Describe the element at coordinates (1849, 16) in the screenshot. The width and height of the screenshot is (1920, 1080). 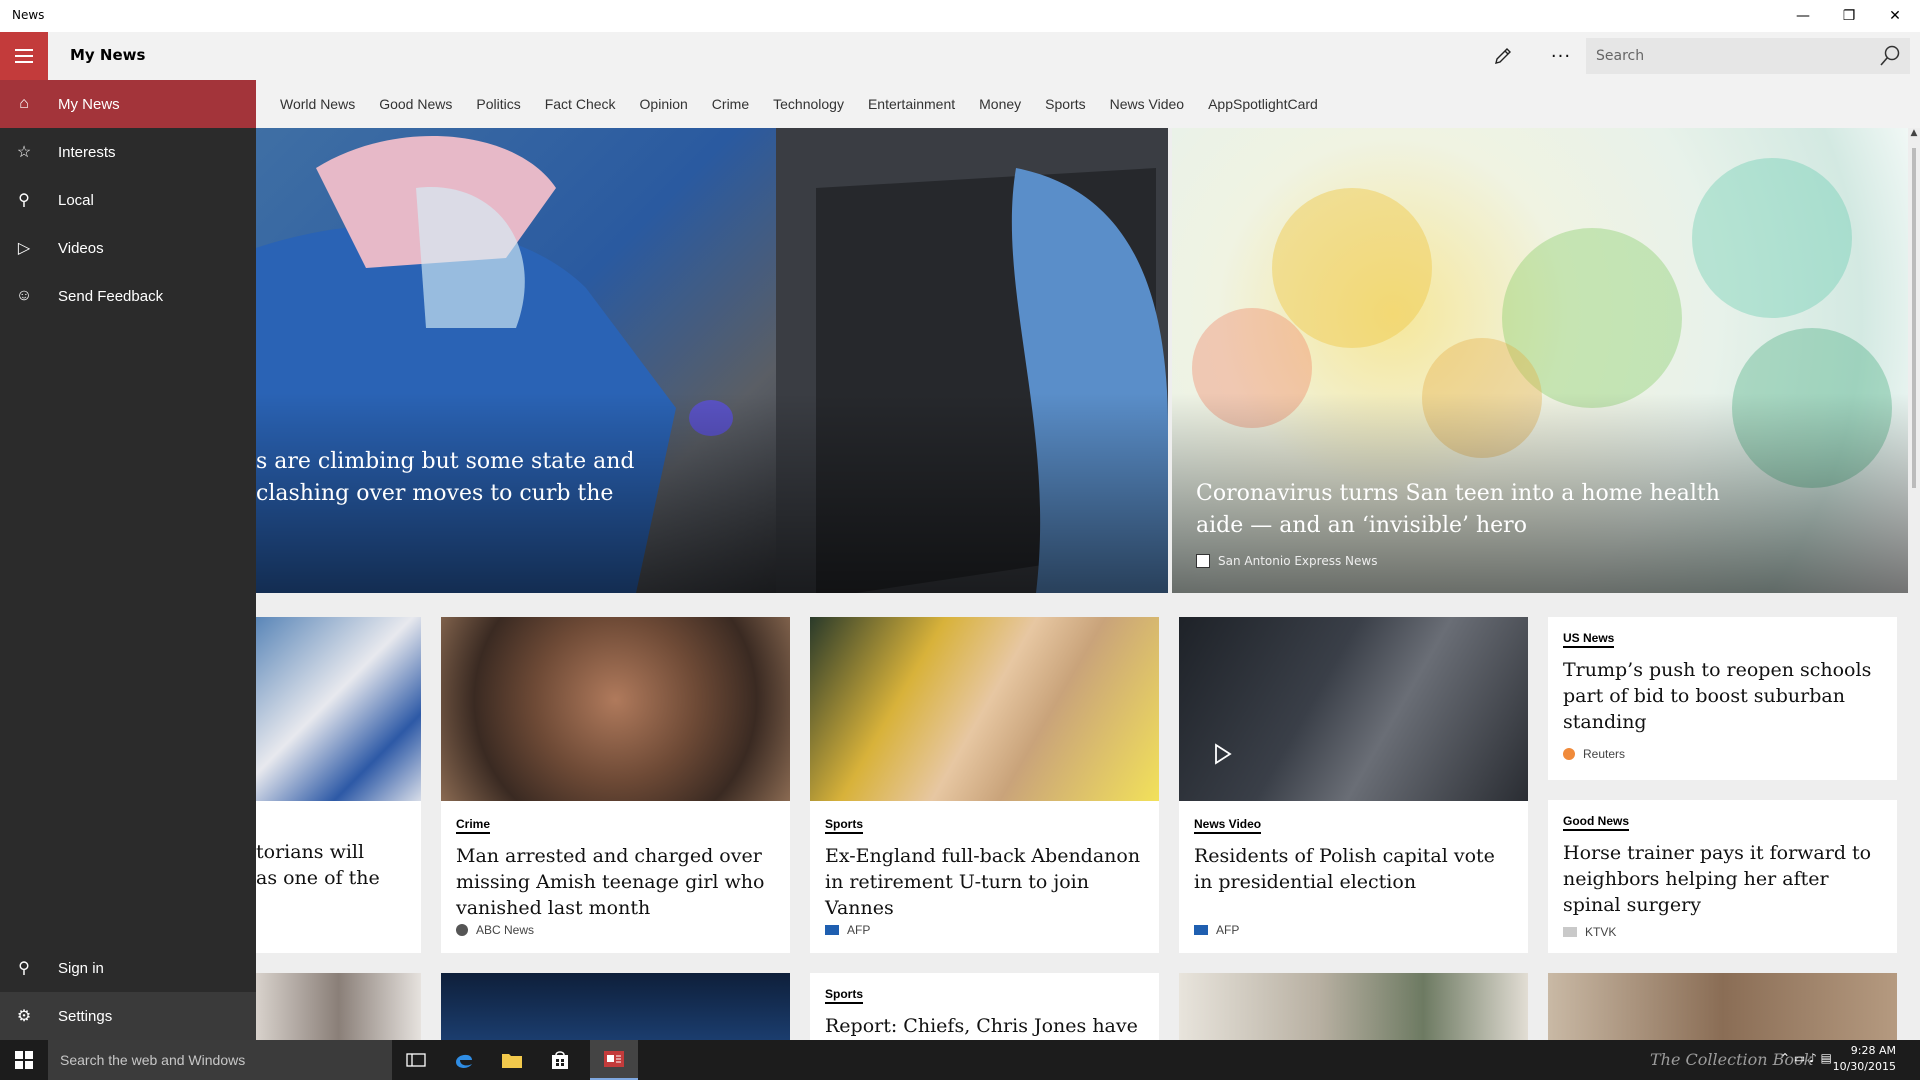
I see `maximize-button: ❐` at that location.